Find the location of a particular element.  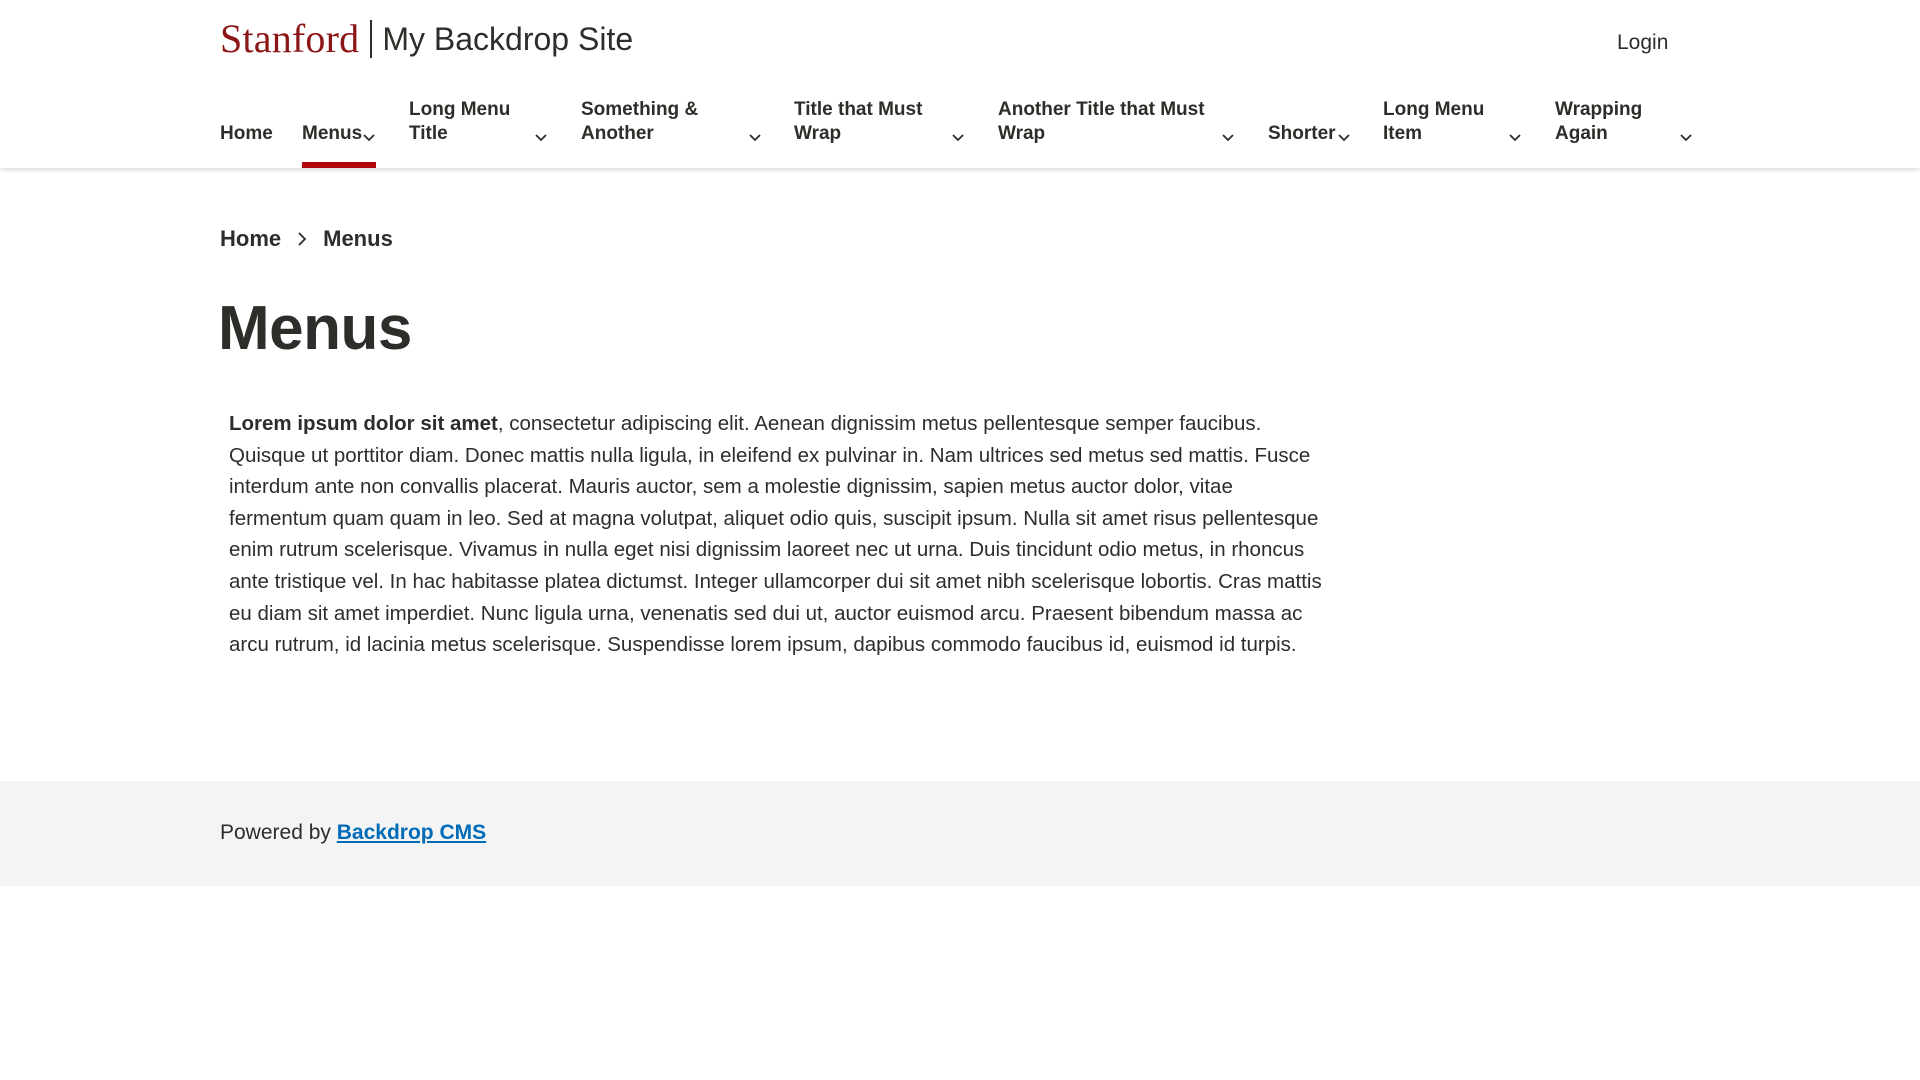

chevron-right-icon is located at coordinates (302, 239).